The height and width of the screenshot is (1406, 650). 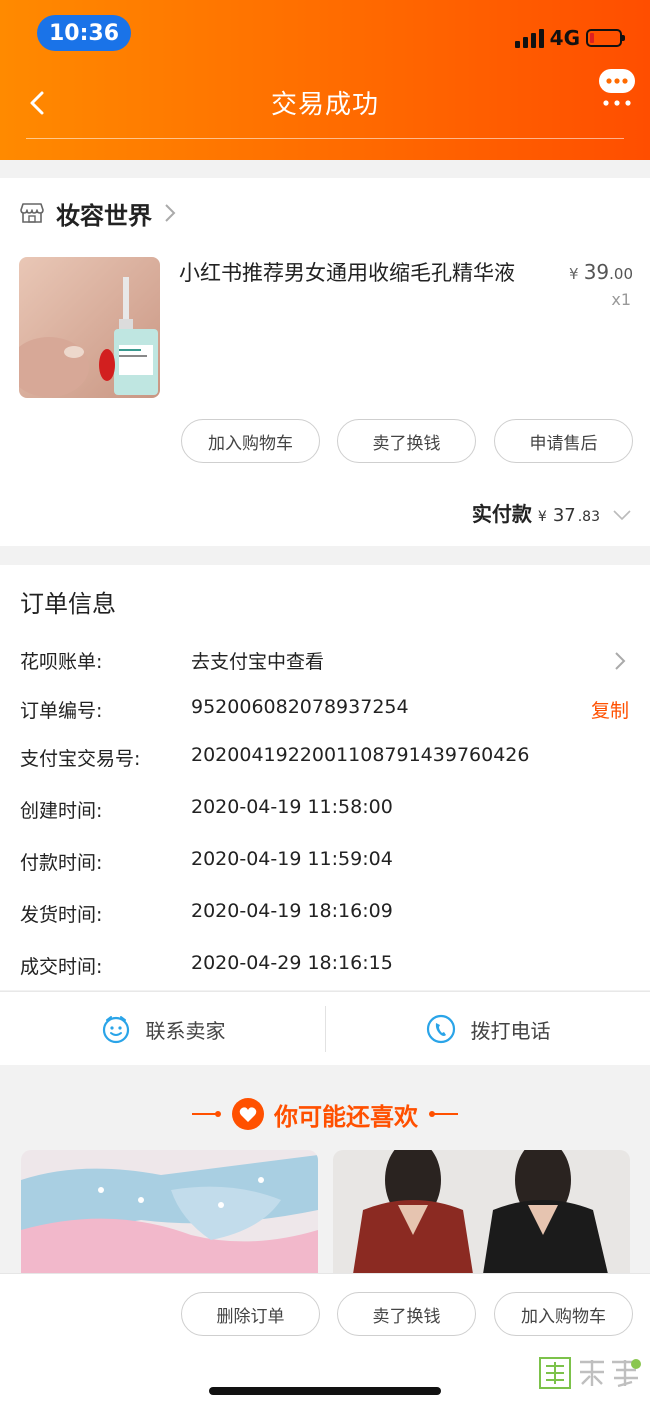 I want to click on product-title: 小红书推荐男女通用收缩毛孔精华液, so click(x=364, y=273).